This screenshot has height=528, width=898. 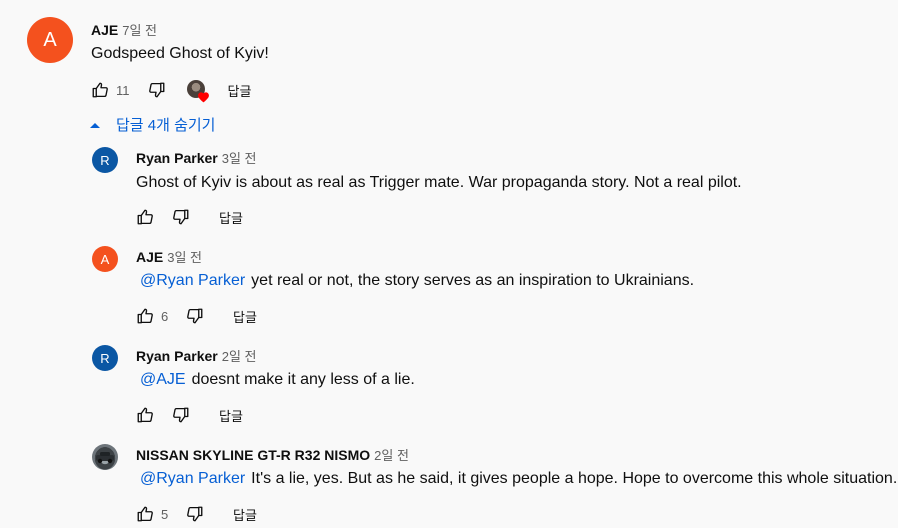 I want to click on comment-time: 7일 전, so click(x=139, y=30).